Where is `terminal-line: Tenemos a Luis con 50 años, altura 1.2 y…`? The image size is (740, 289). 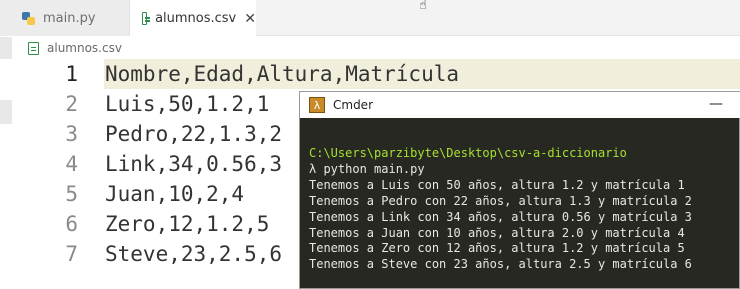
terminal-line: Tenemos a Luis con 50 años, altura 1.2 y… is located at coordinates (497, 184).